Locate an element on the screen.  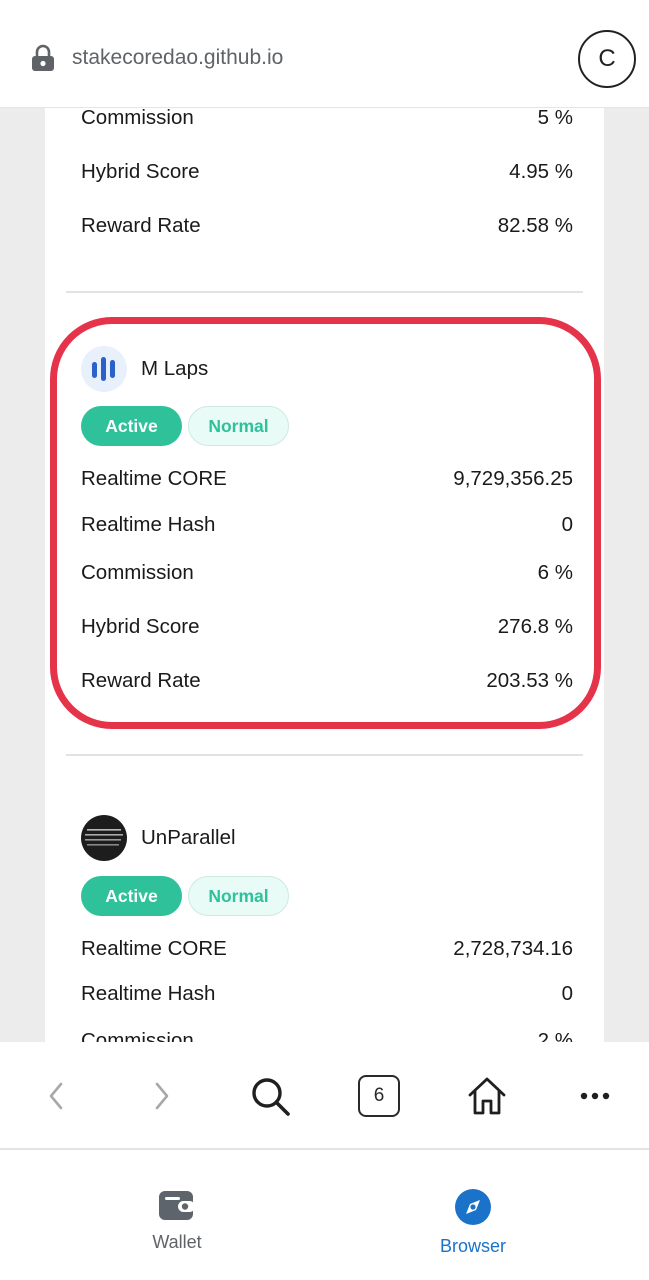
more-options-button is located at coordinates (595, 1096).